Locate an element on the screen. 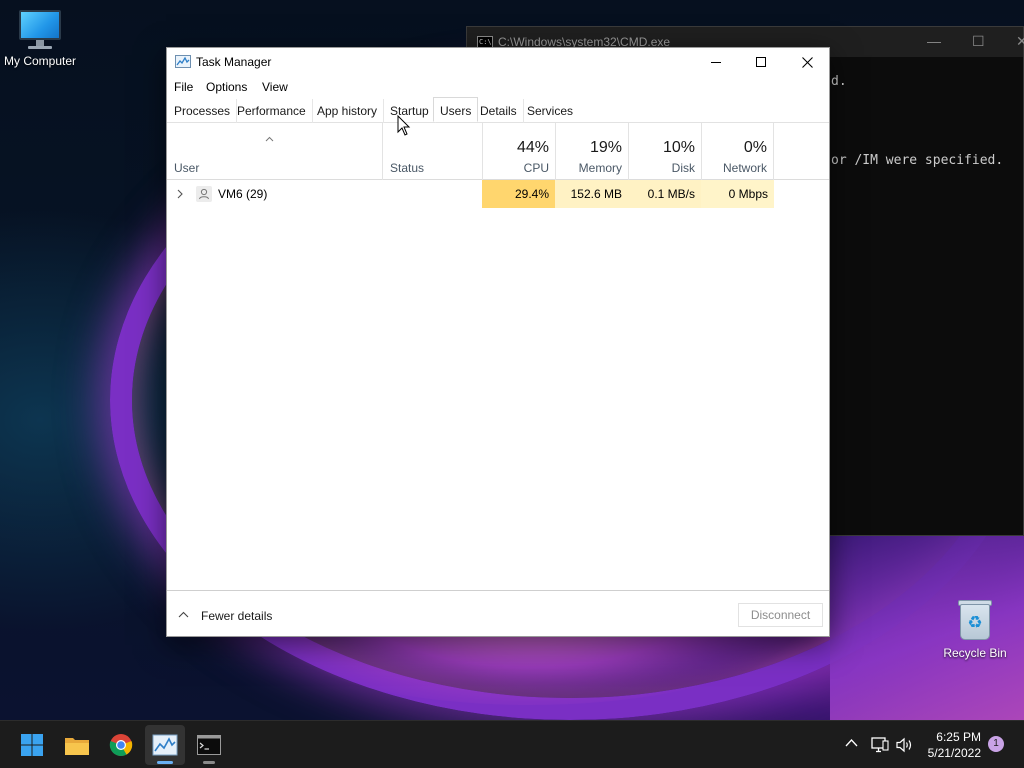 This screenshot has height=768, width=1024. close-button is located at coordinates (807, 62).